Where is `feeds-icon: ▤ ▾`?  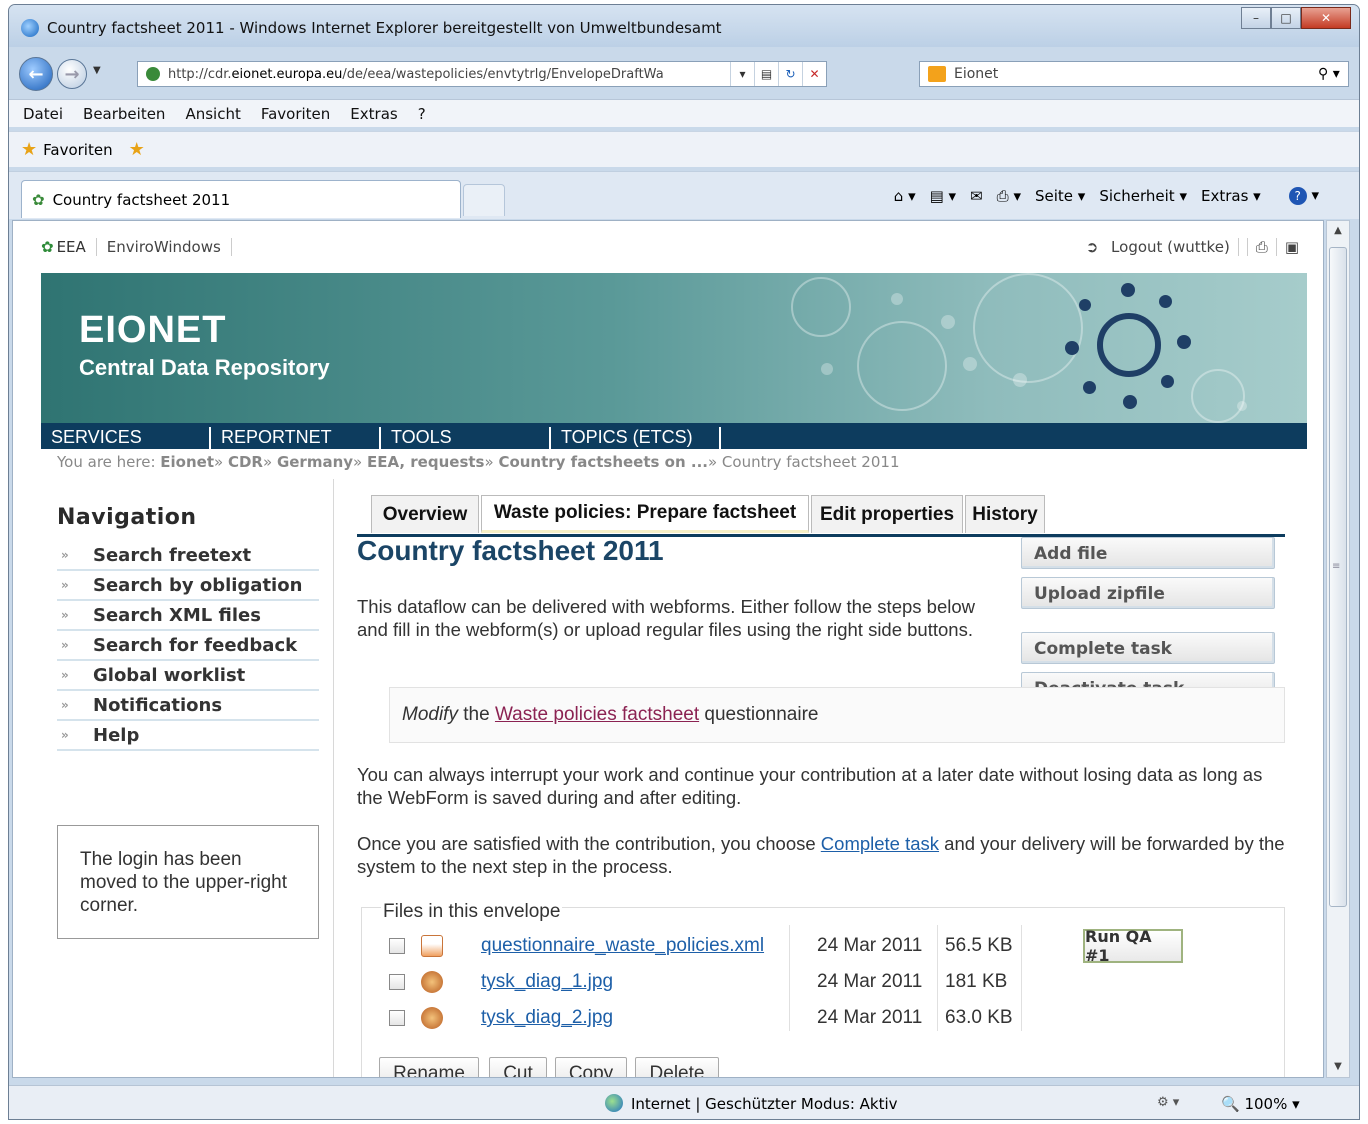 feeds-icon: ▤ ▾ is located at coordinates (943, 196).